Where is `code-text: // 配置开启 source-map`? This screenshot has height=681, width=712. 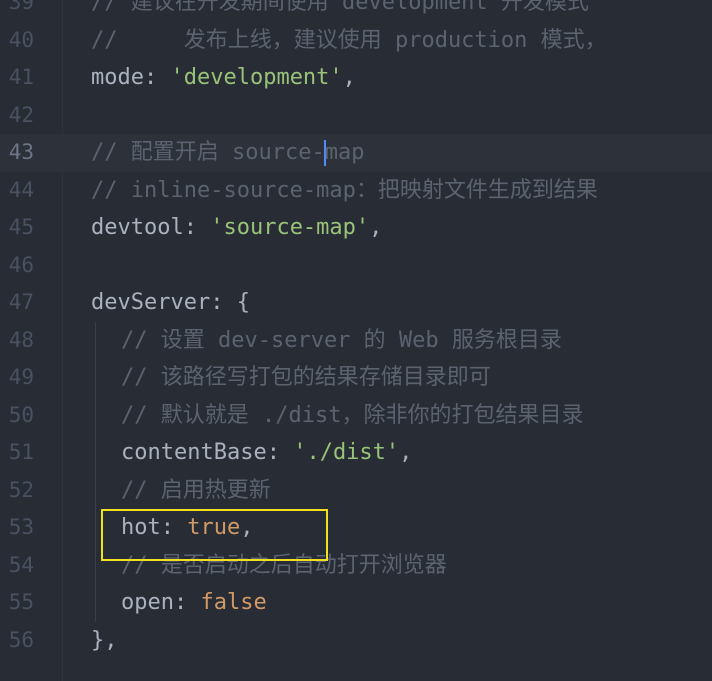
code-text: // 配置开启 source-map is located at coordinates (227, 153).